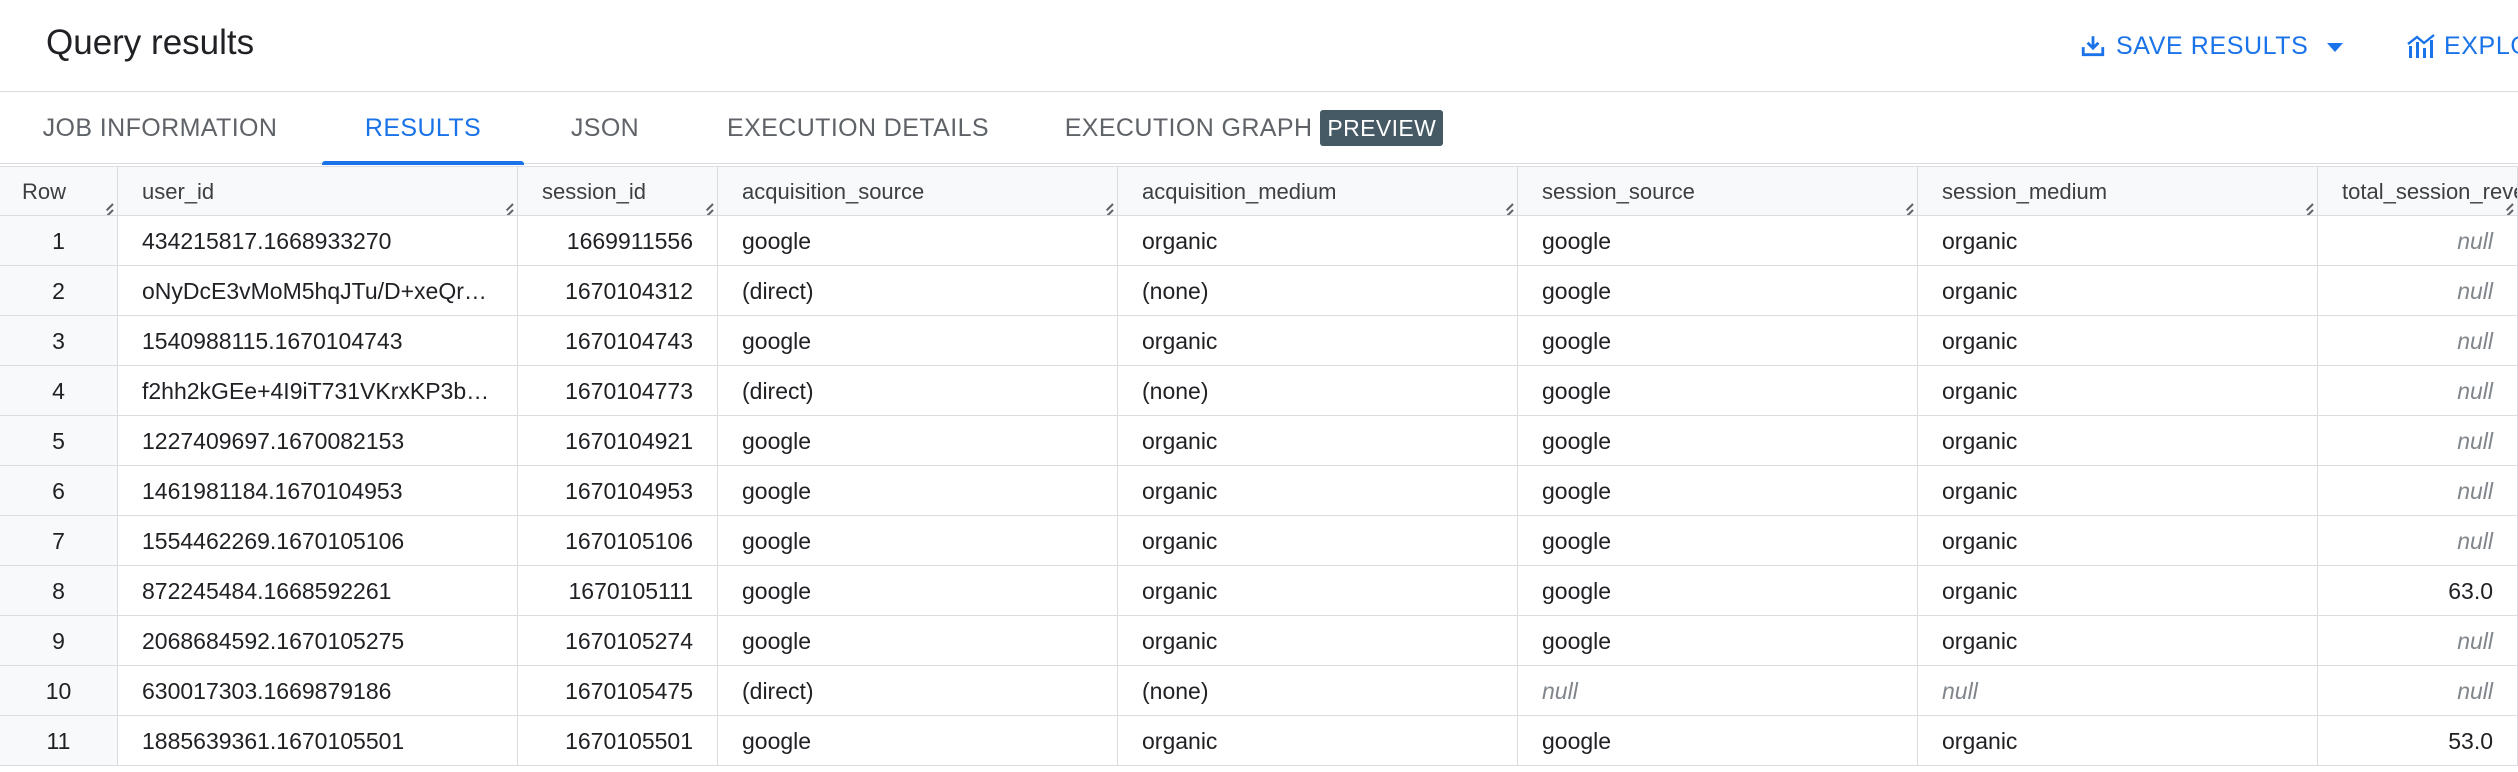 This screenshot has height=772, width=2518. What do you see at coordinates (318, 641) in the screenshot?
I see `cell-user-id: 2068684592.1670105275` at bounding box center [318, 641].